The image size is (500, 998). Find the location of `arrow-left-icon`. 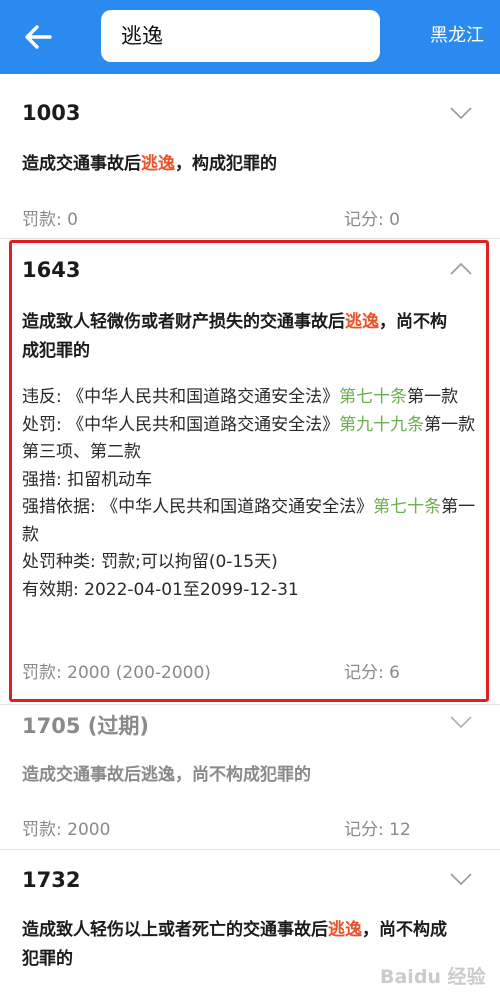

arrow-left-icon is located at coordinates (39, 37).